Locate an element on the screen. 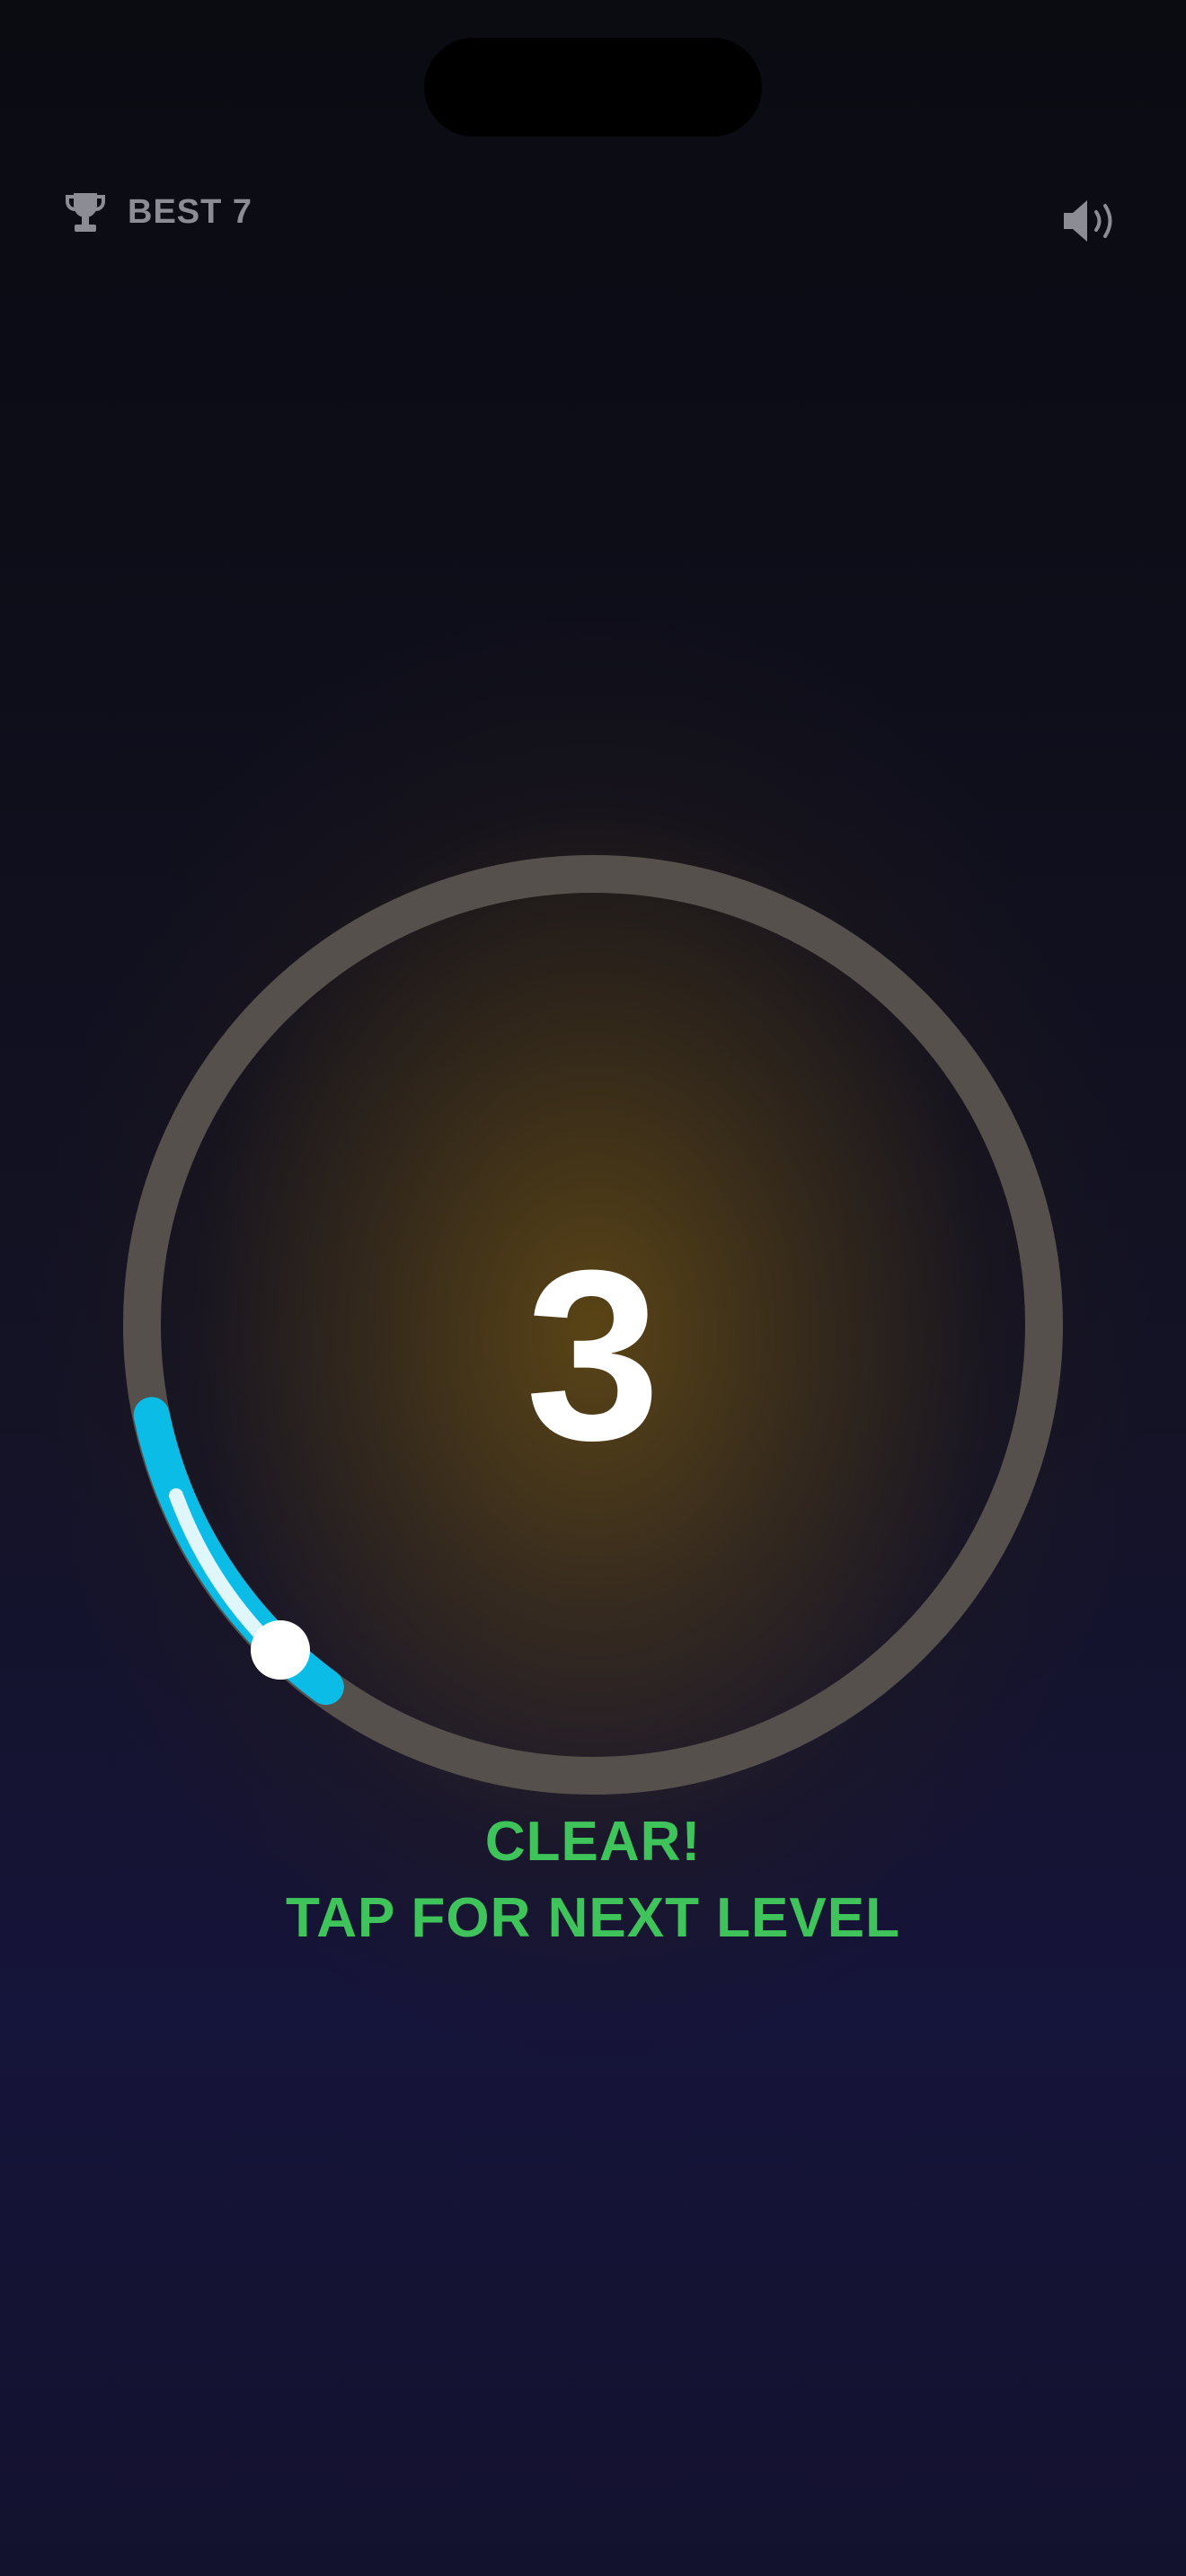  sound-toggle-button is located at coordinates (1090, 221).